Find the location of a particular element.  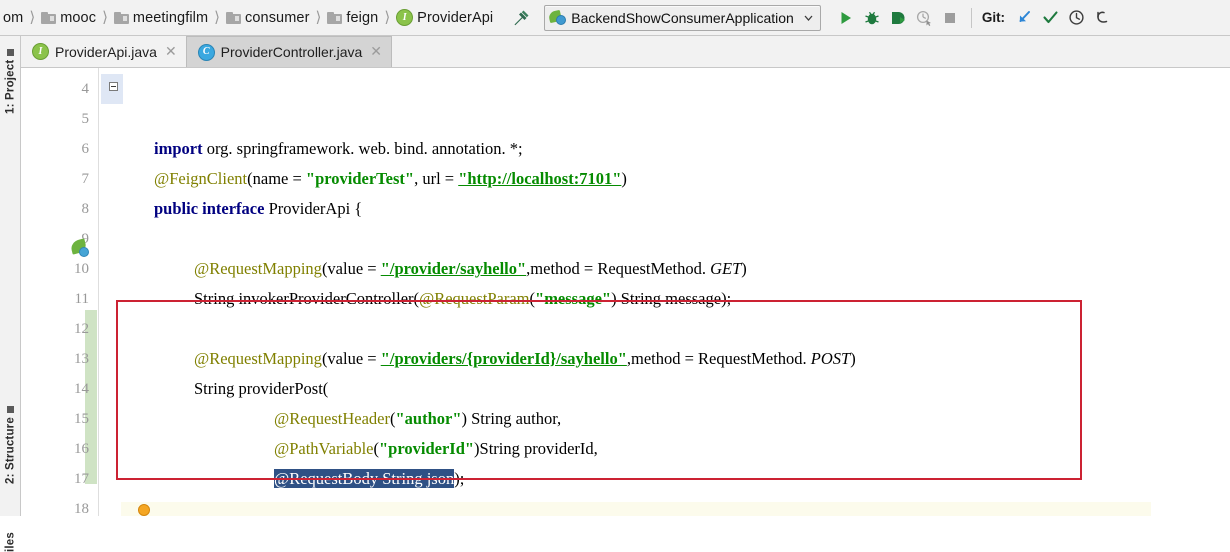

run-coverage-icon is located at coordinates (898, 17).